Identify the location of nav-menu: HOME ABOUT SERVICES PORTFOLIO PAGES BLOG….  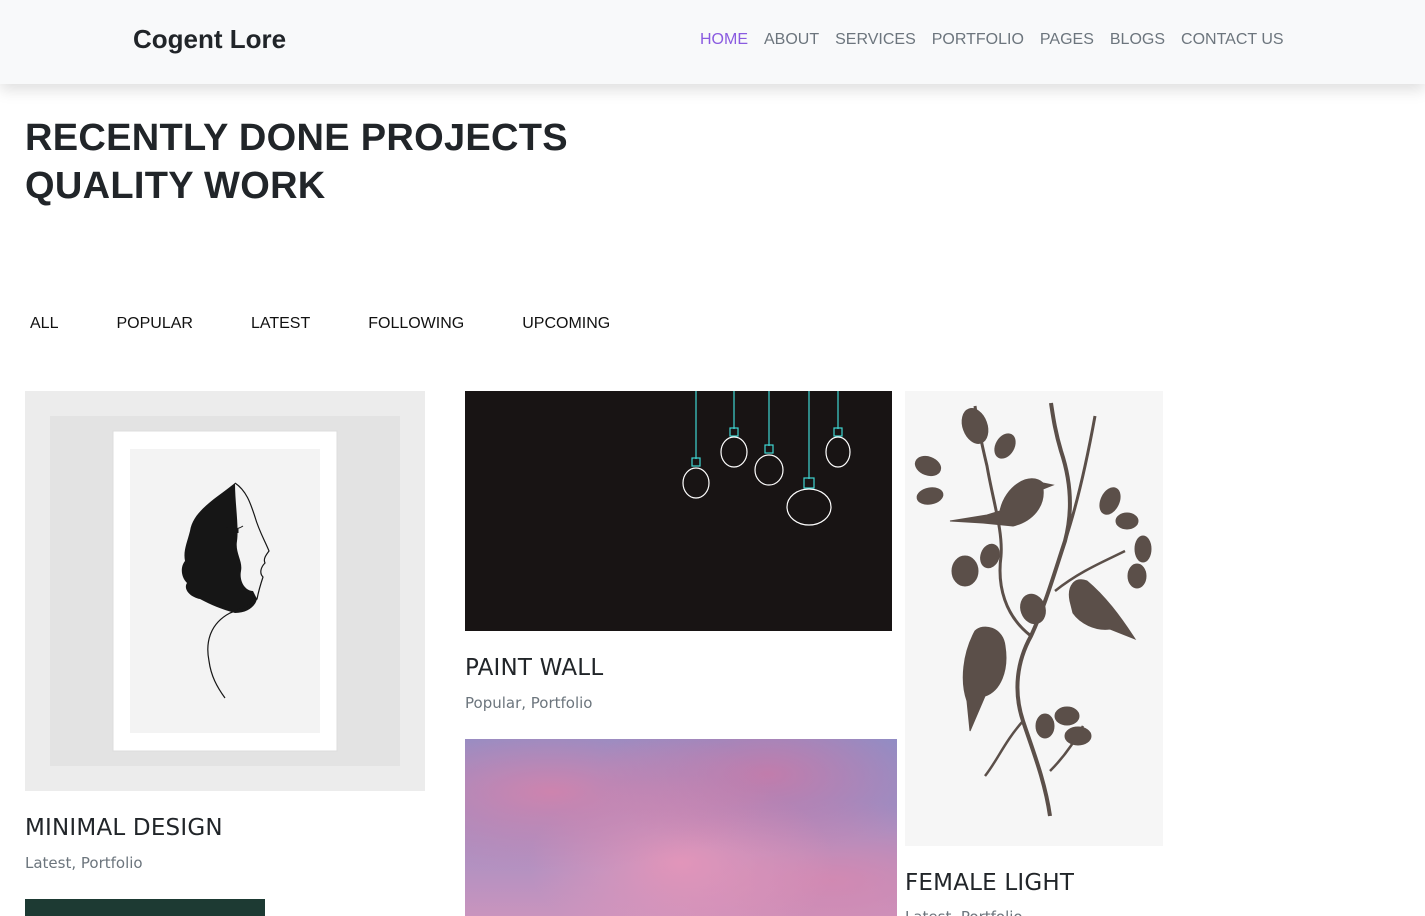
(1000, 40).